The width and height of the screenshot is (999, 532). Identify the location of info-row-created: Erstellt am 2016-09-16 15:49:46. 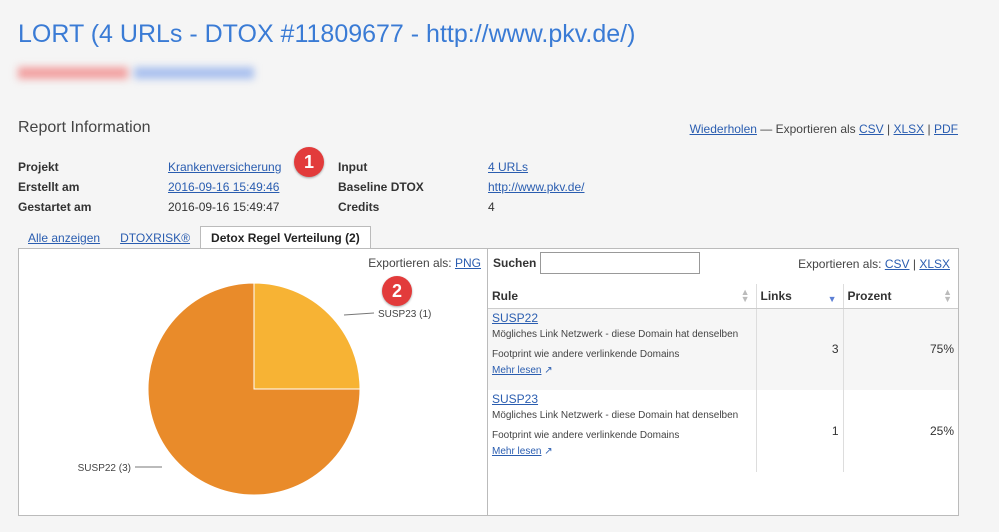
(149, 187).